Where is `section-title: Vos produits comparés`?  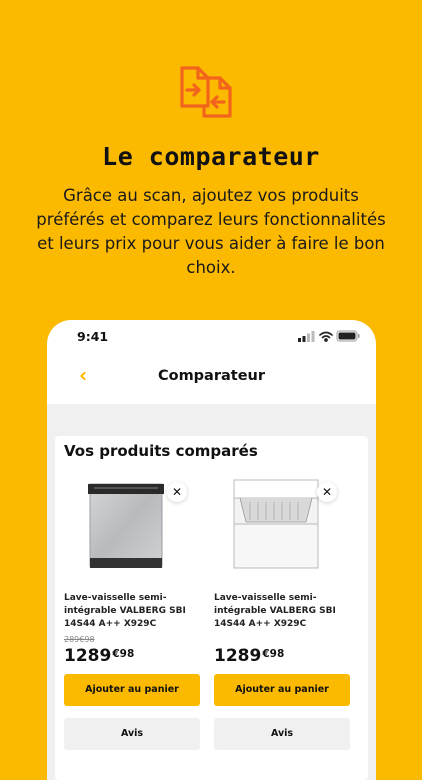 section-title: Vos produits comparés is located at coordinates (161, 451).